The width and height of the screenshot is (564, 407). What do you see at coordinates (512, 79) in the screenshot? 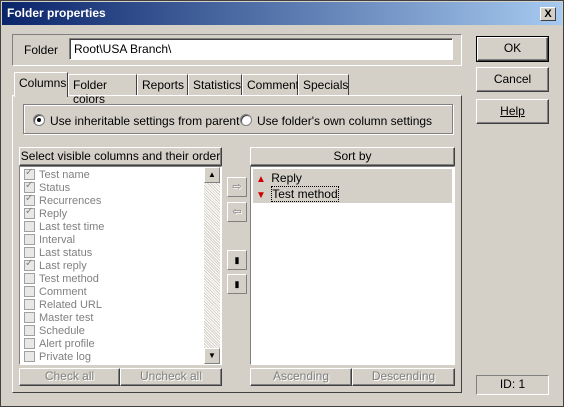
I see `cancel-button: Cancel` at bounding box center [512, 79].